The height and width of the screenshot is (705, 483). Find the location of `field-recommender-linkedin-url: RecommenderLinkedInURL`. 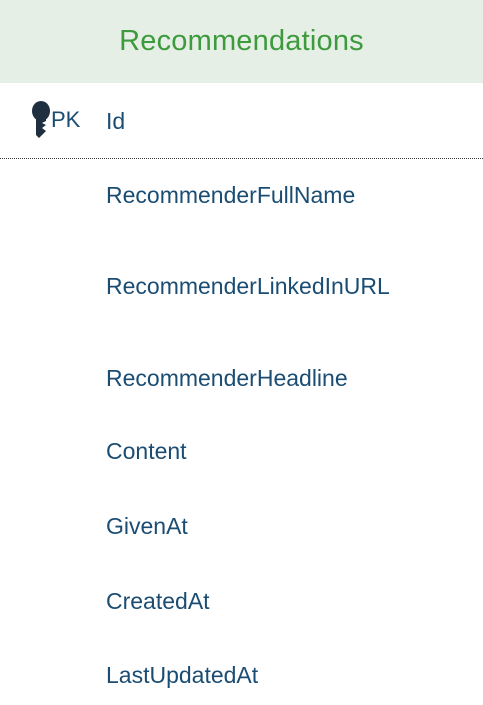

field-recommender-linkedin-url: RecommenderLinkedInURL is located at coordinates (248, 286).